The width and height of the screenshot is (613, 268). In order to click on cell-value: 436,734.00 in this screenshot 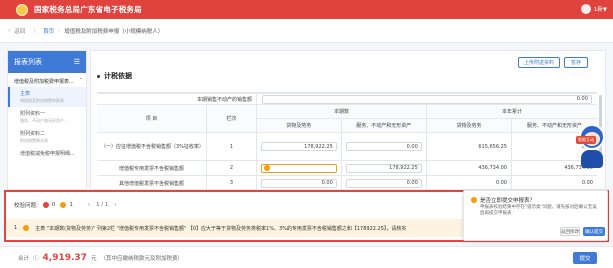, I will do `click(469, 168)`.